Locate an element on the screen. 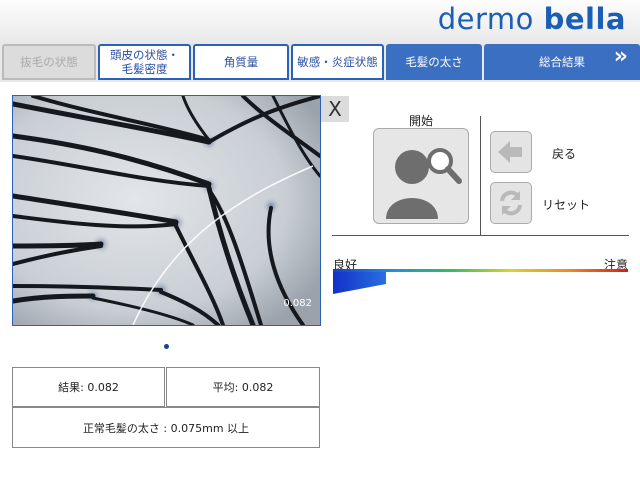 This screenshot has width=640, height=480. average-box: 平均: 0.082 is located at coordinates (243, 387).